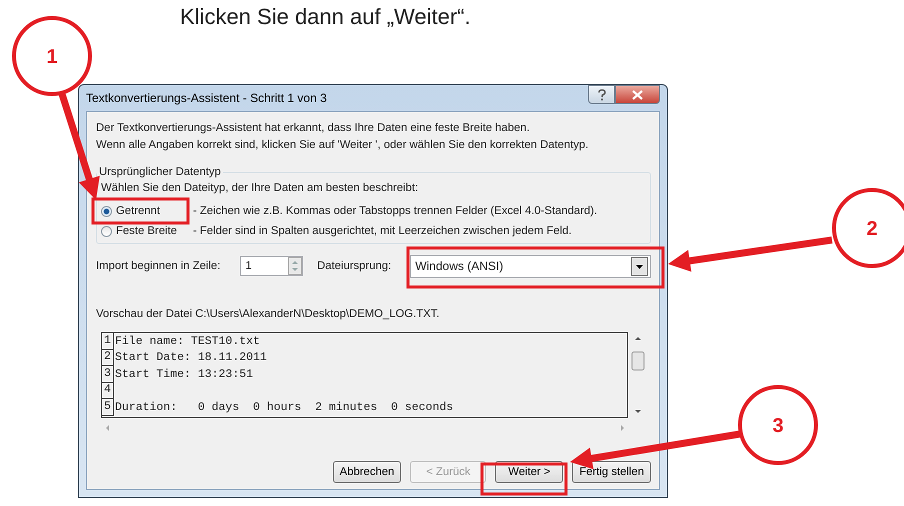 The image size is (904, 506). What do you see at coordinates (530, 266) in the screenshot?
I see `origin-dropdown: Windows (ANSI)` at bounding box center [530, 266].